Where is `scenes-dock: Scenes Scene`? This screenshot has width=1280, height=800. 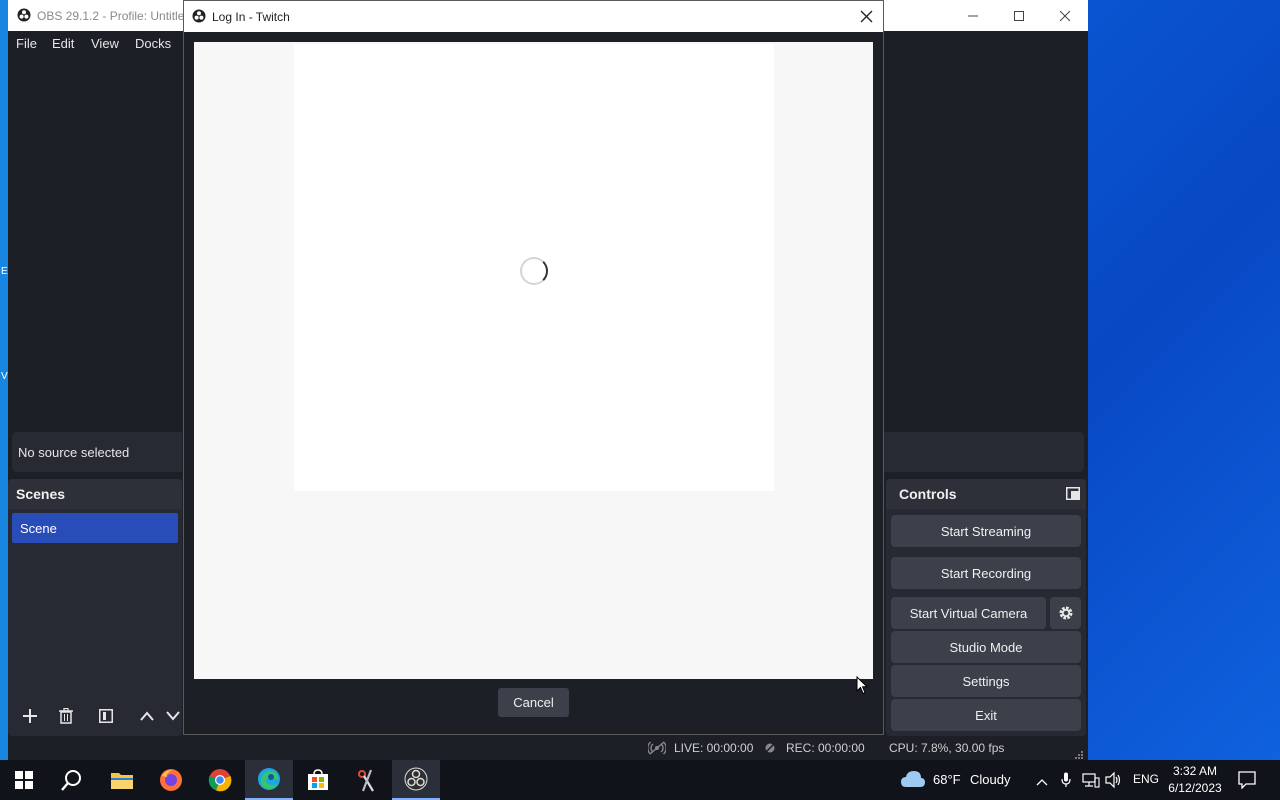 scenes-dock: Scenes Scene is located at coordinates (95, 607).